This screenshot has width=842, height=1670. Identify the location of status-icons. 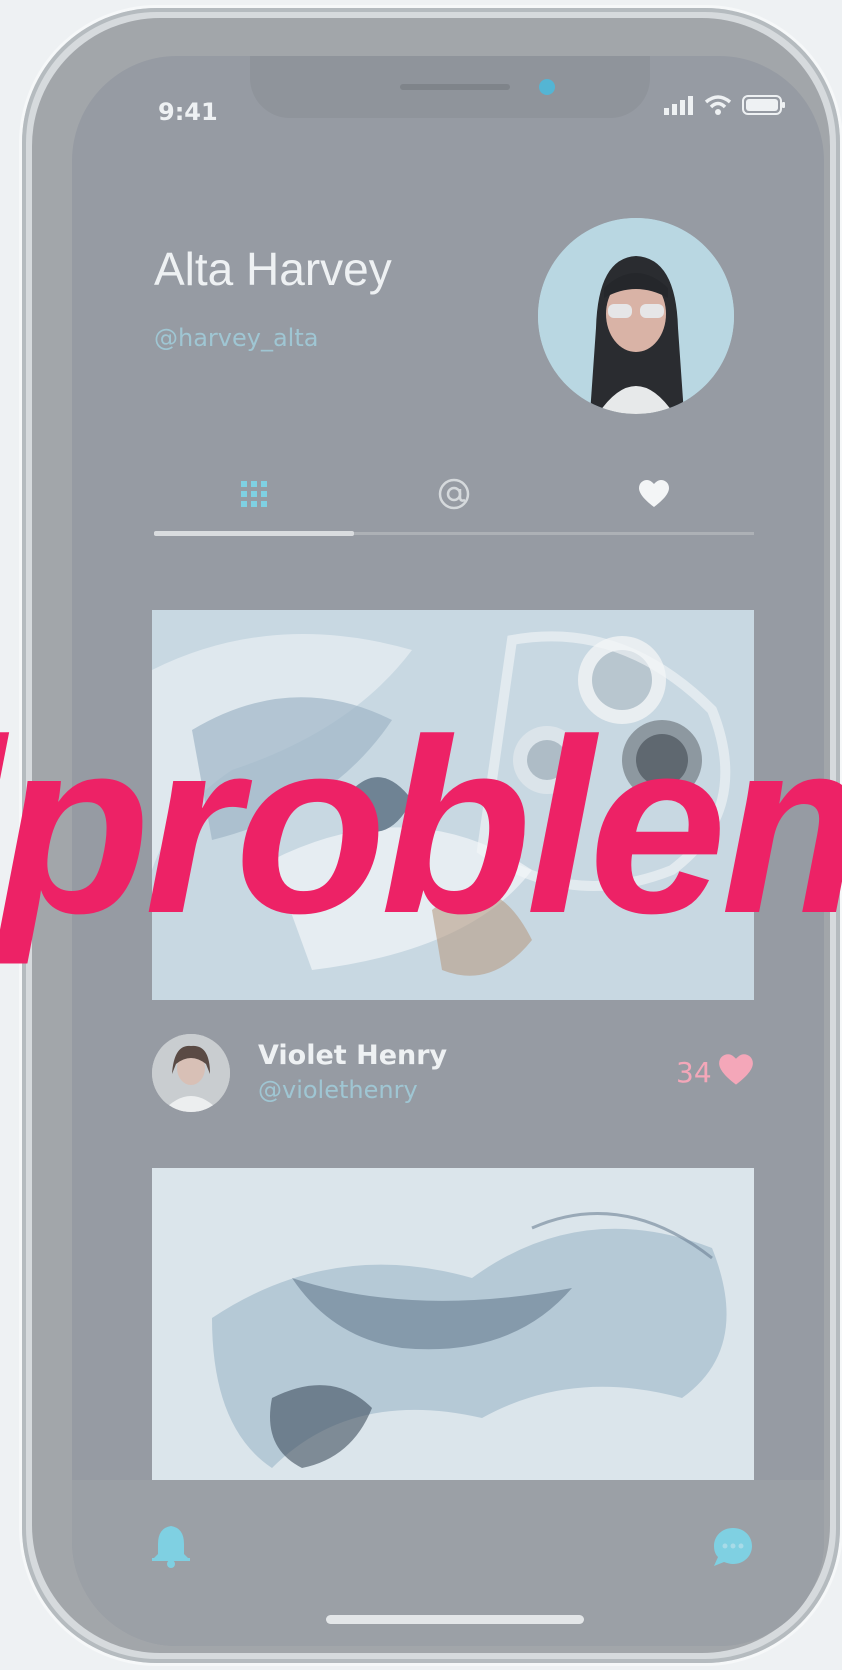
(725, 105).